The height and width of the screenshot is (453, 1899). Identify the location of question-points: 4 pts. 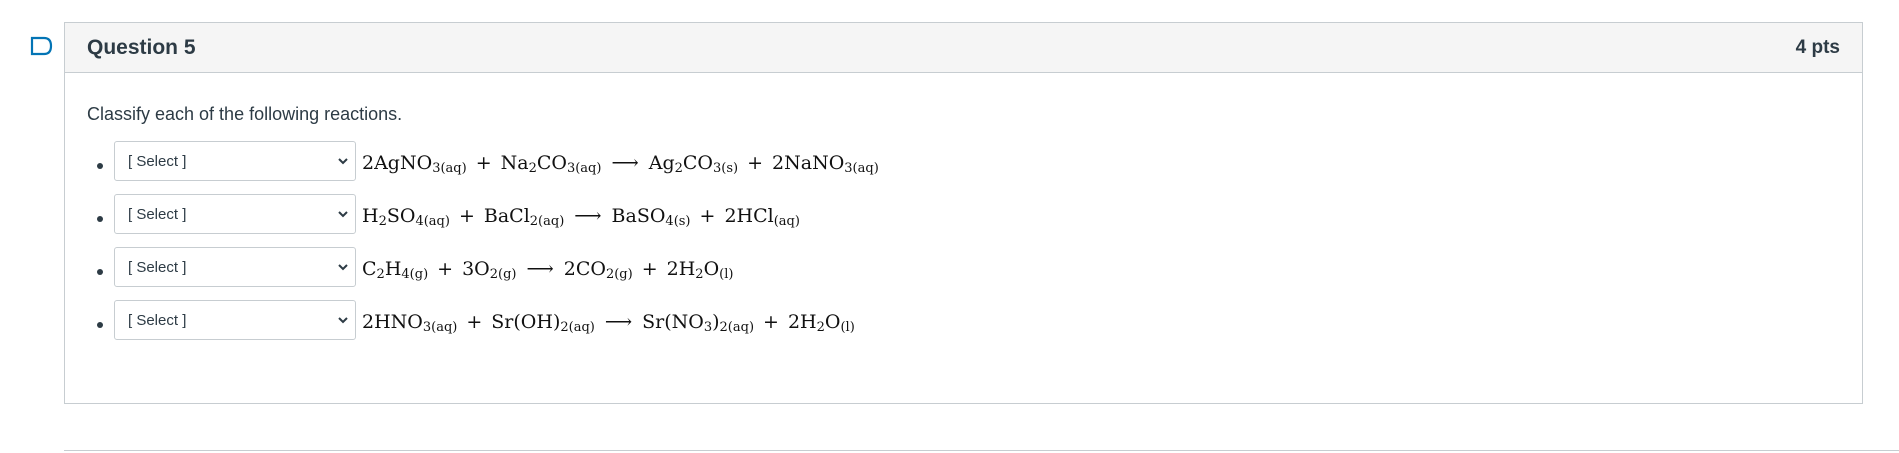
(1817, 47).